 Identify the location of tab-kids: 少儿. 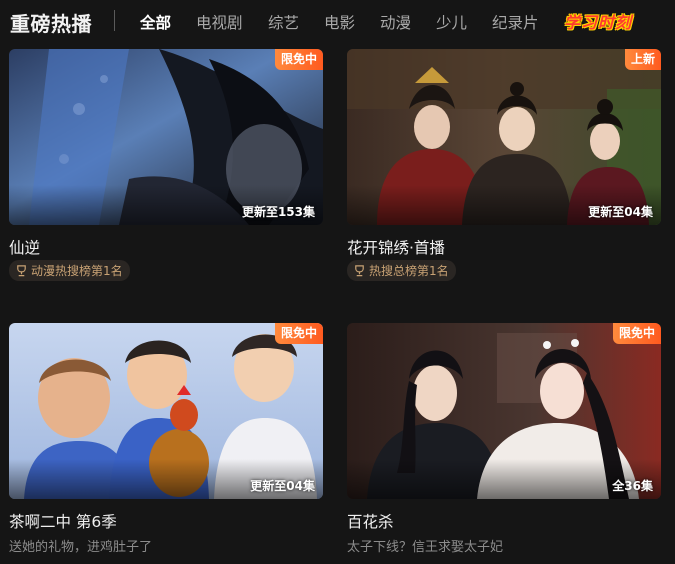
(451, 22).